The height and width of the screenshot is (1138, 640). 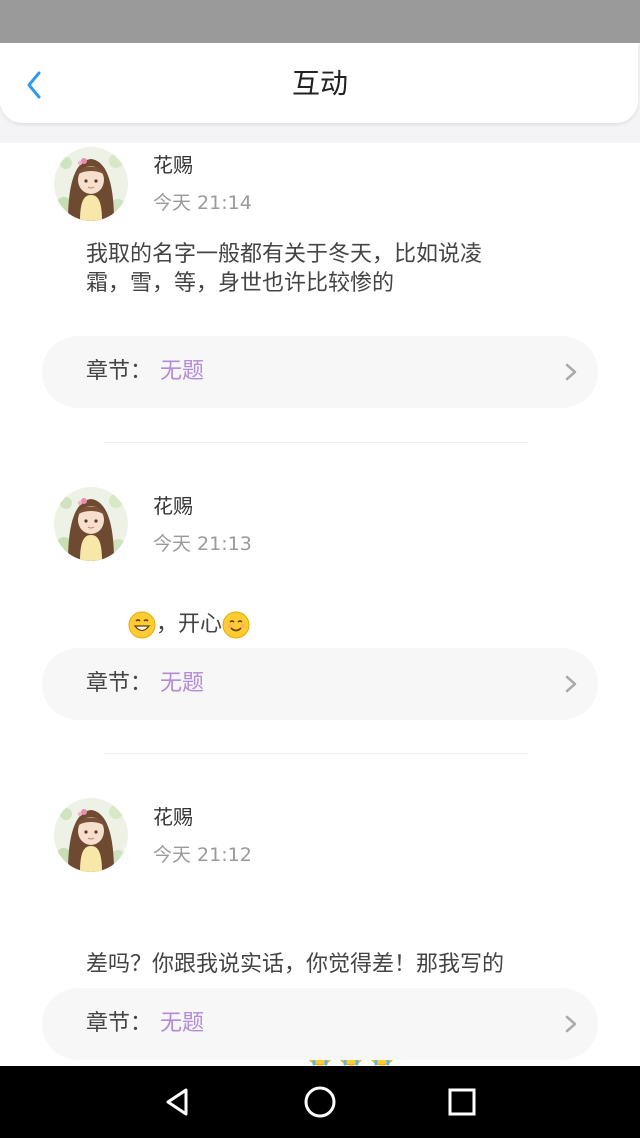 I want to click on comment-text: 我取的名字一般都有关于冬天，比如说凌 霜，雪，等，身世也许比较惨的, so click(x=284, y=269).